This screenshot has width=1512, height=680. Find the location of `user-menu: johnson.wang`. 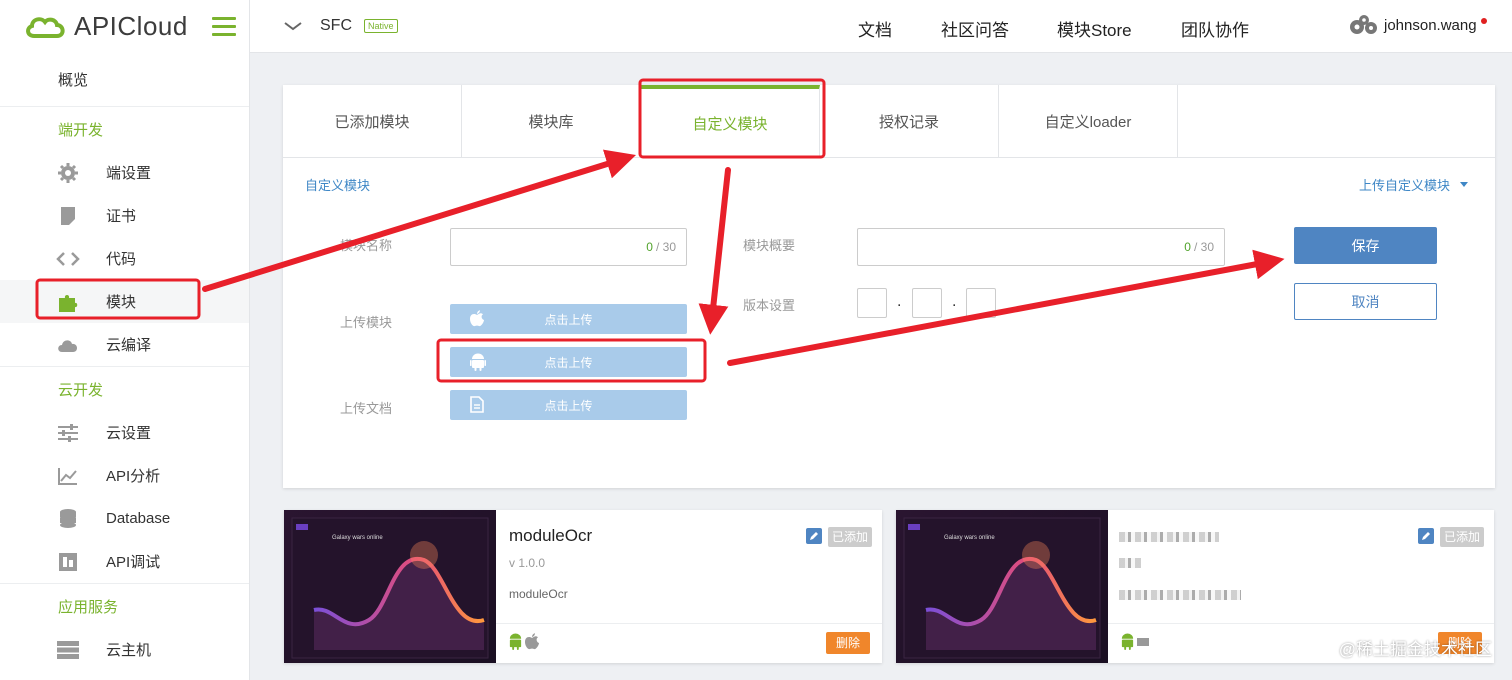

user-menu: johnson.wang is located at coordinates (1417, 25).